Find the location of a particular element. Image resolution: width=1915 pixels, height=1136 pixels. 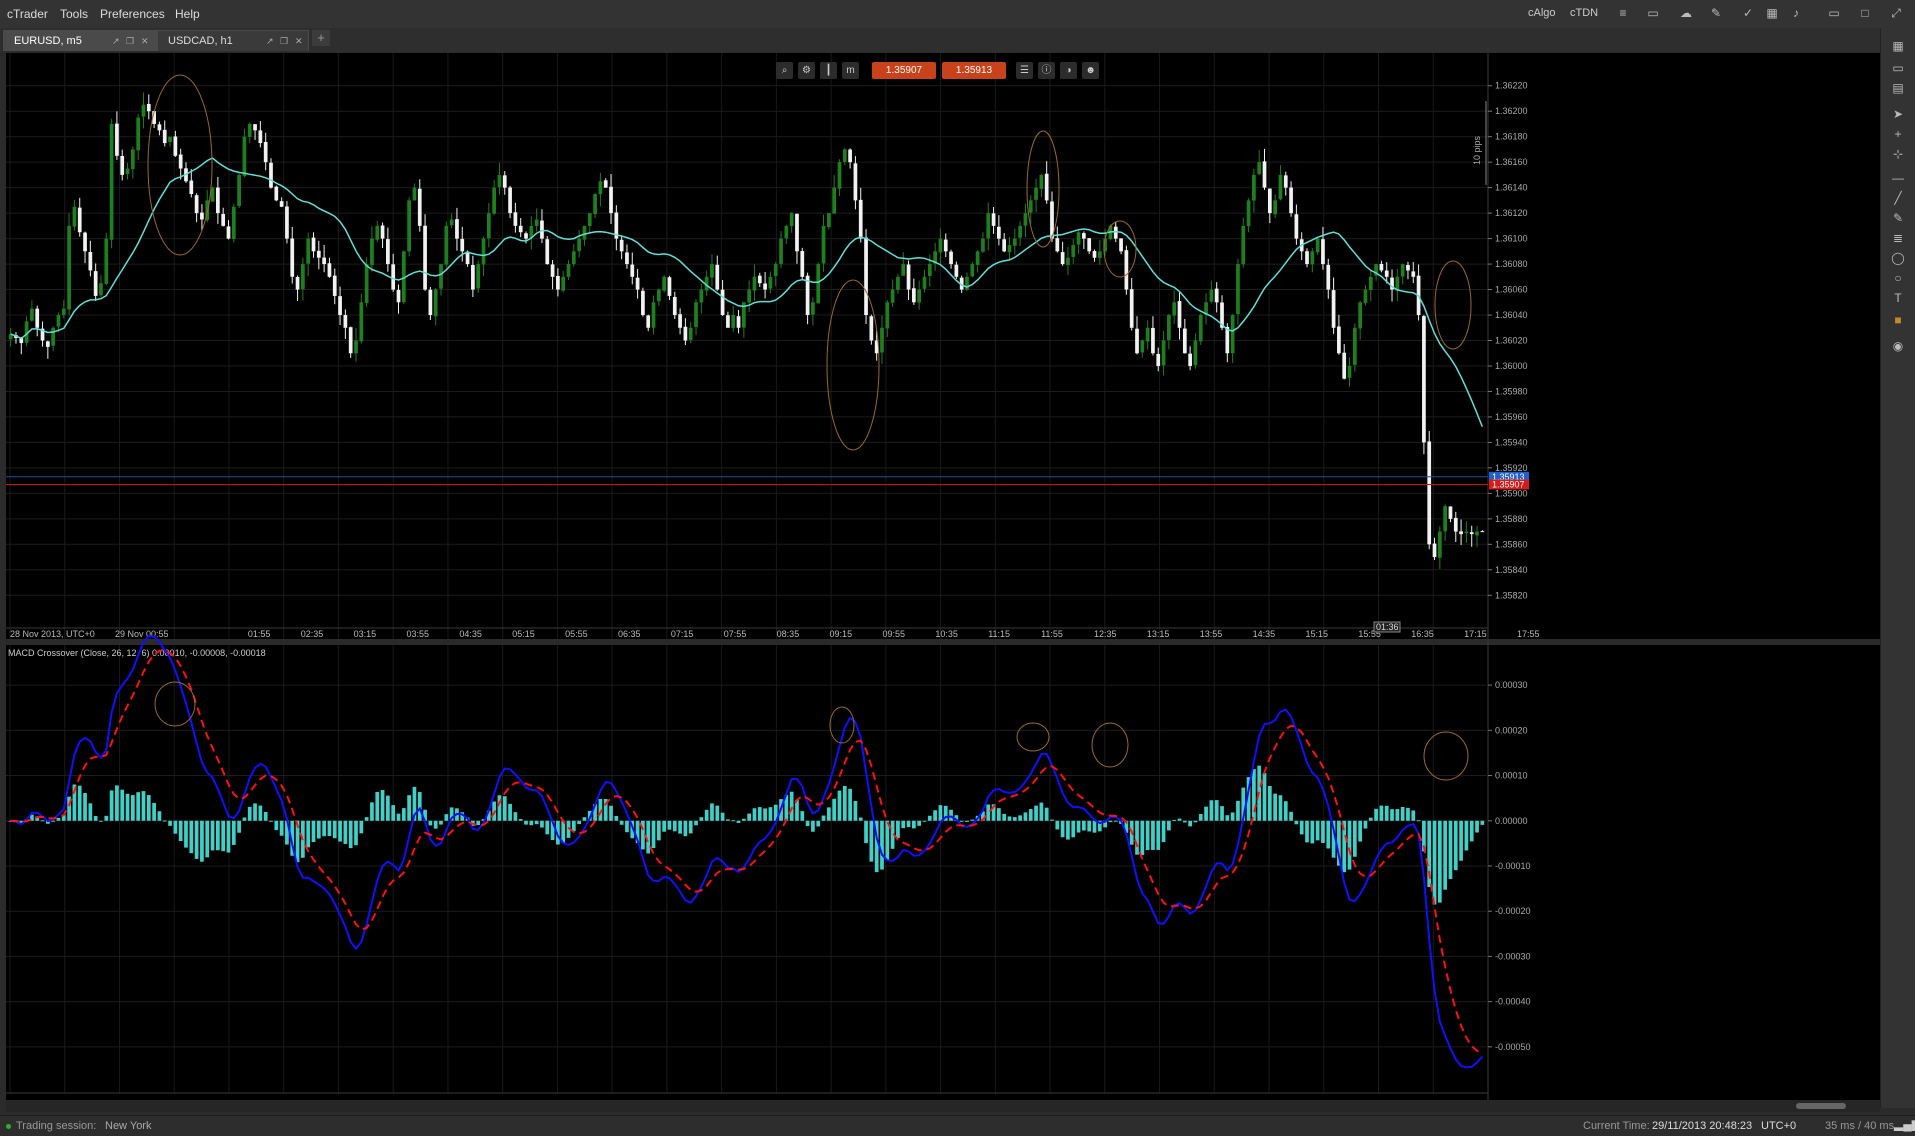

add-tab-button: + is located at coordinates (321, 38).